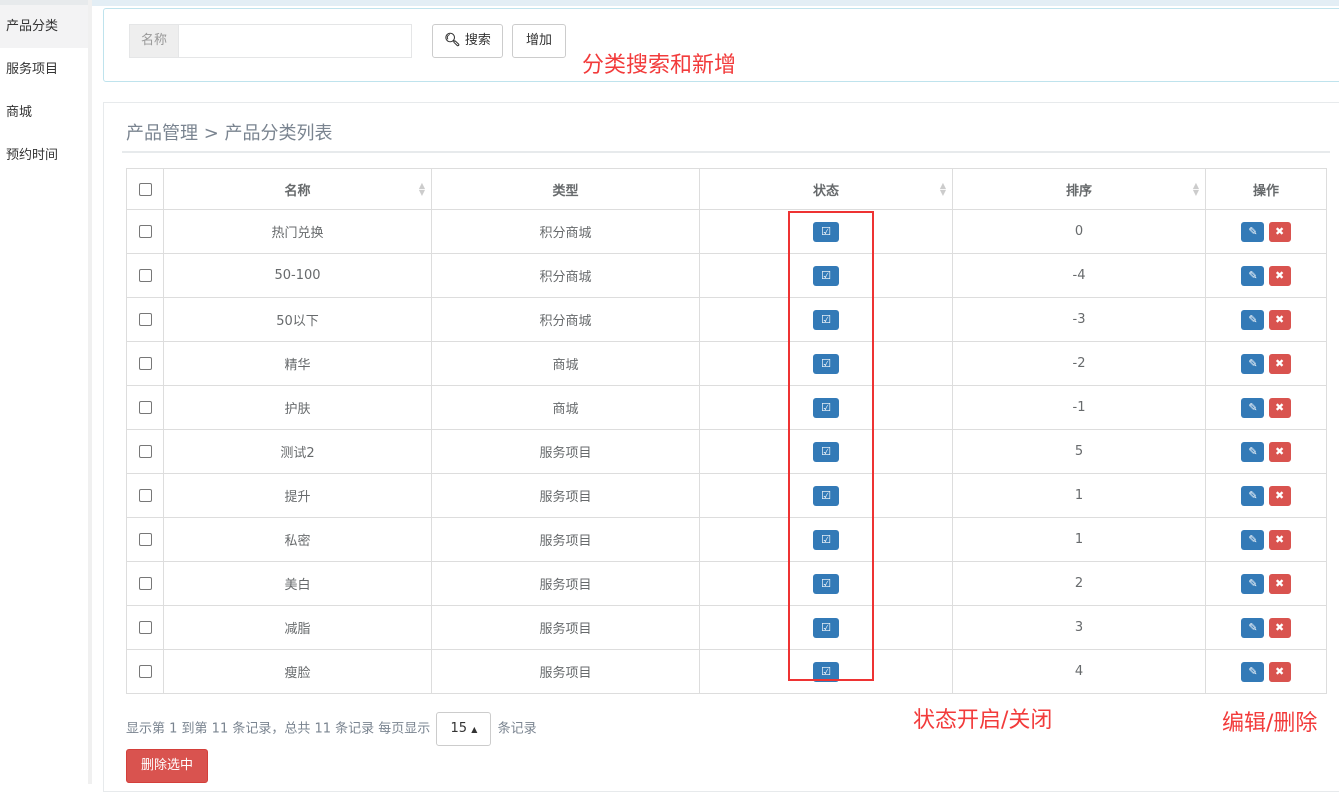 The height and width of the screenshot is (792, 1339). What do you see at coordinates (1079, 671) in the screenshot?
I see `sort-cell: 4` at bounding box center [1079, 671].